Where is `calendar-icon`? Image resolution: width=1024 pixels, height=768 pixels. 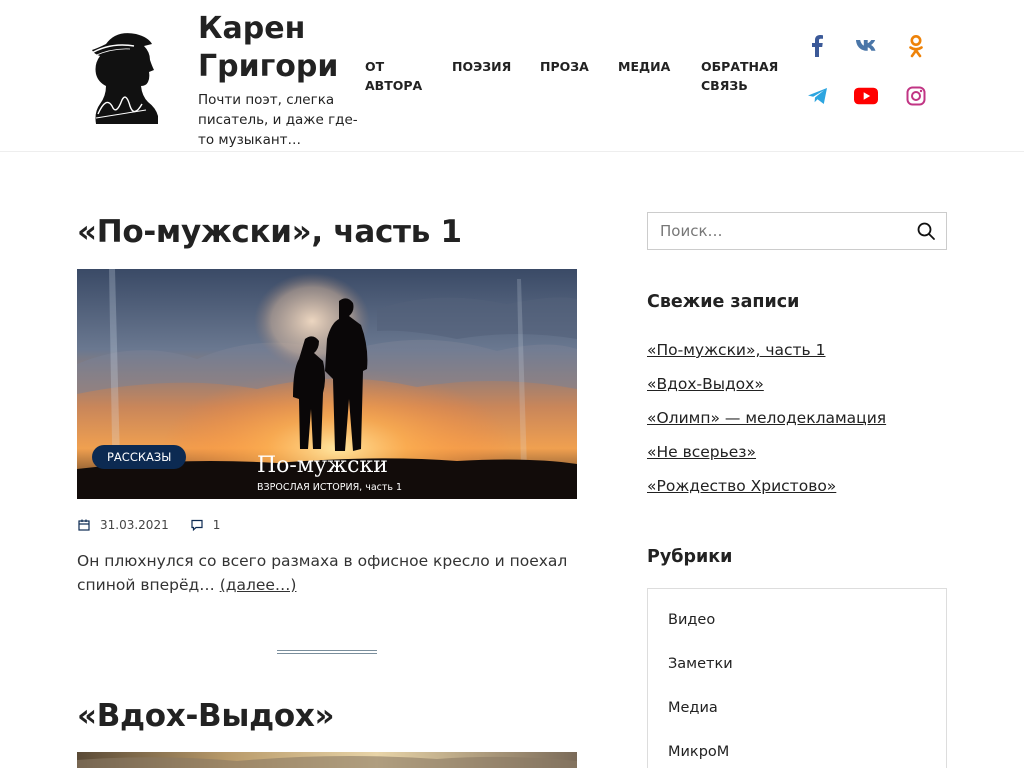 calendar-icon is located at coordinates (84, 525).